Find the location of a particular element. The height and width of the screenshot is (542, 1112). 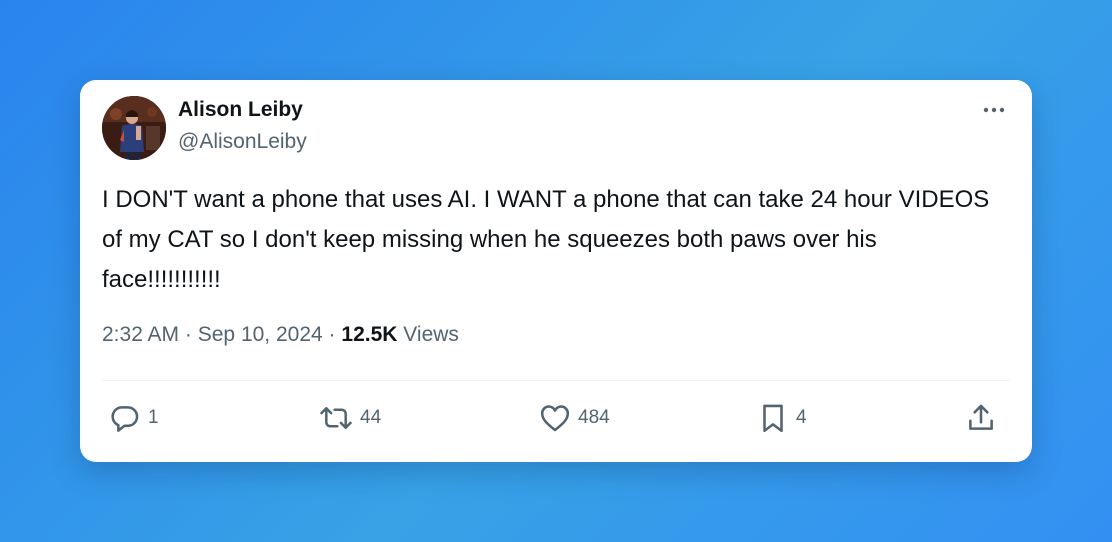

bookmark-count: 4 is located at coordinates (801, 417).